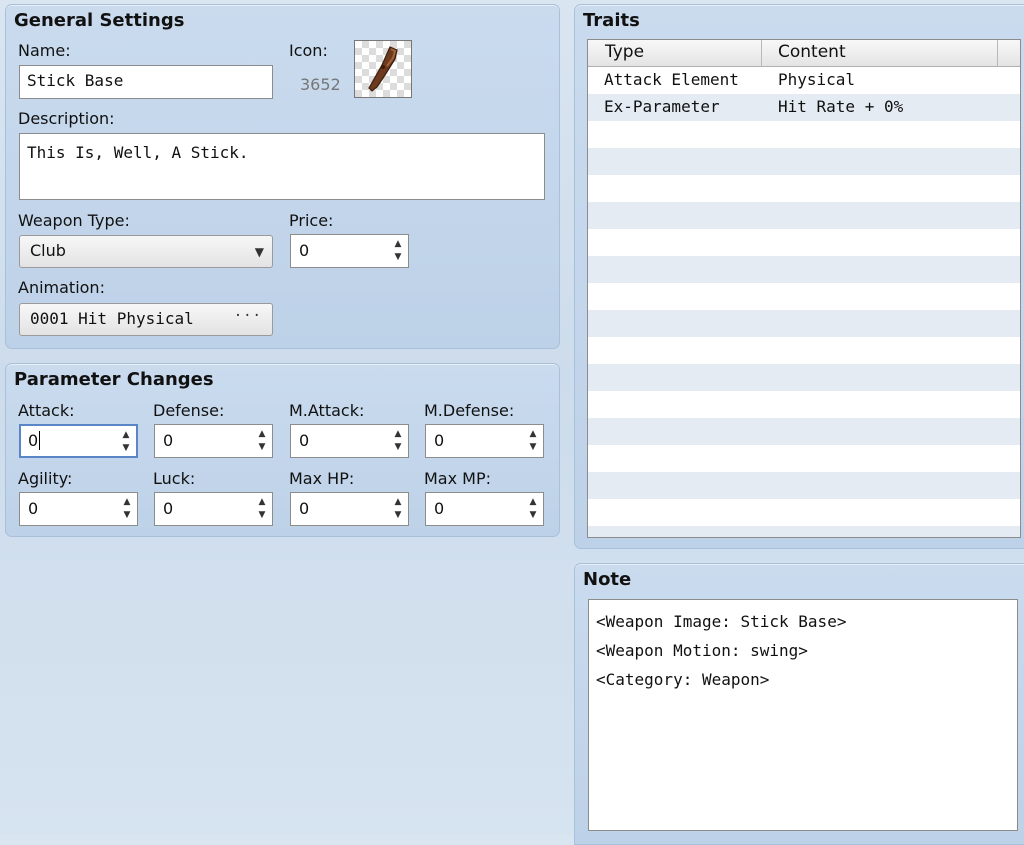  I want to click on description-field: This Is, Well, A Stick., so click(282, 166).